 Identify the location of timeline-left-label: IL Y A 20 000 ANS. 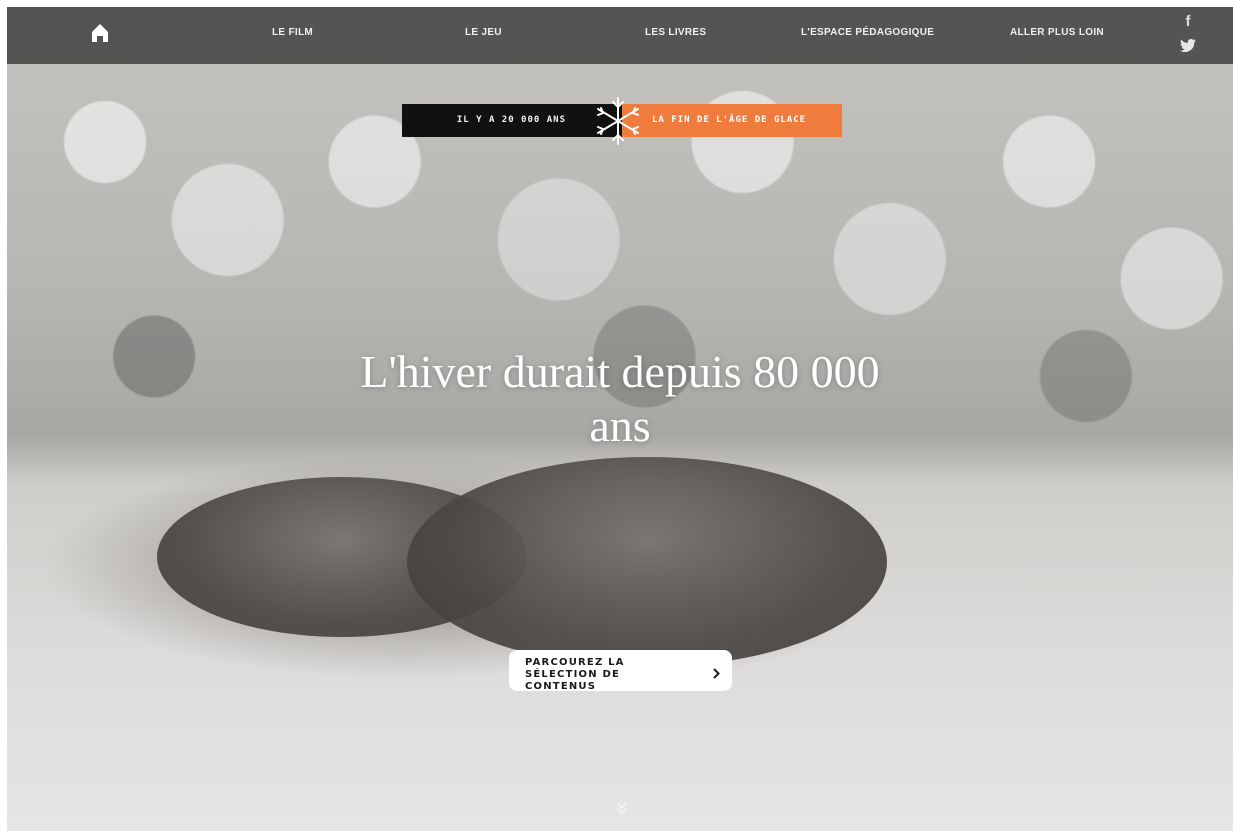
(512, 120).